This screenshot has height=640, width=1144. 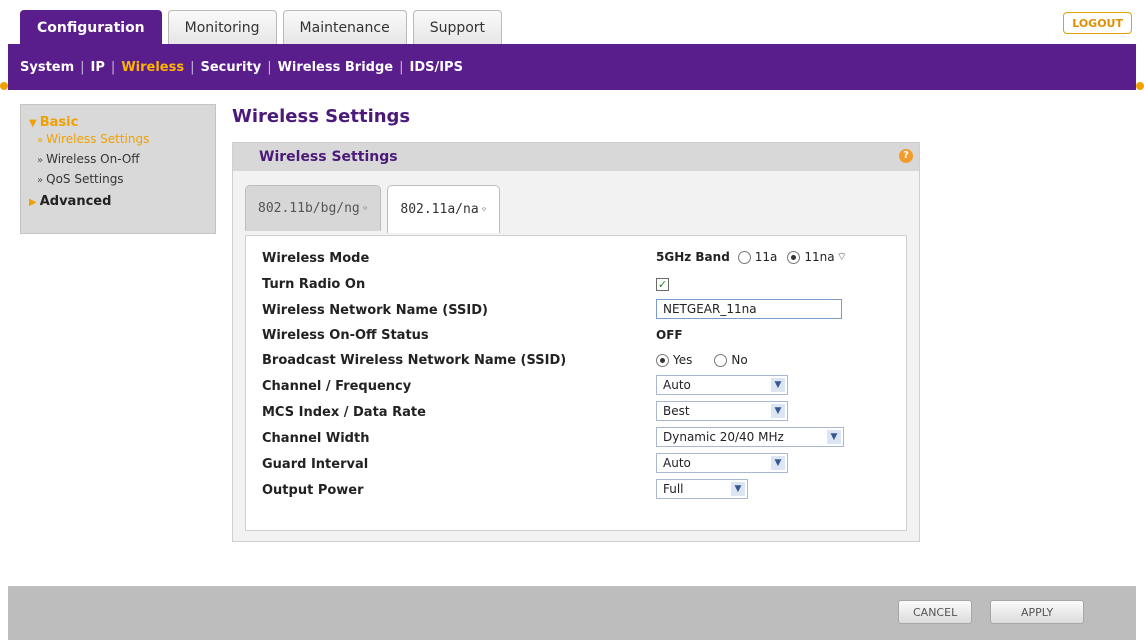 I want to click on subnav-wireless: Wireless, so click(x=152, y=67).